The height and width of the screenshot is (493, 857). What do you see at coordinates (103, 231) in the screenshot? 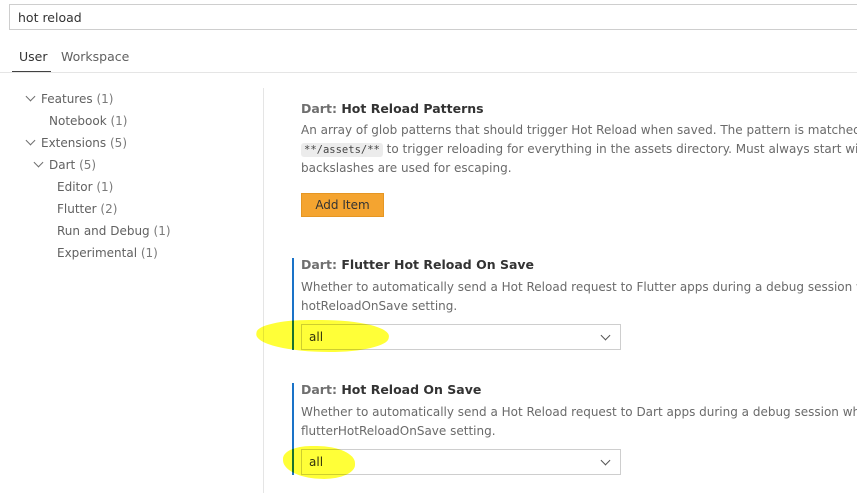
I see `tree-item-label: Run and Debug` at bounding box center [103, 231].